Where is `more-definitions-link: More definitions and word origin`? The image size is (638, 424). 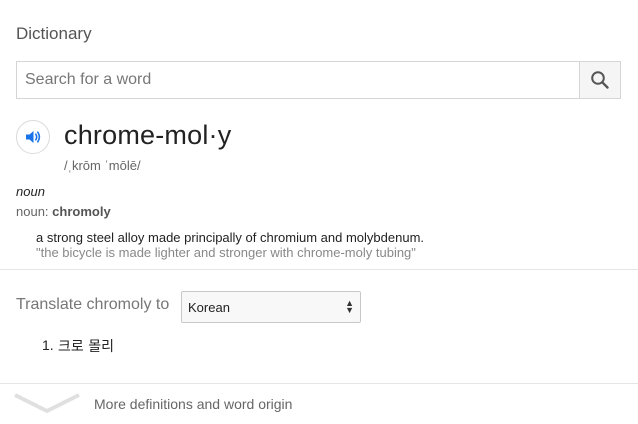 more-definitions-link: More definitions and word origin is located at coordinates (193, 404).